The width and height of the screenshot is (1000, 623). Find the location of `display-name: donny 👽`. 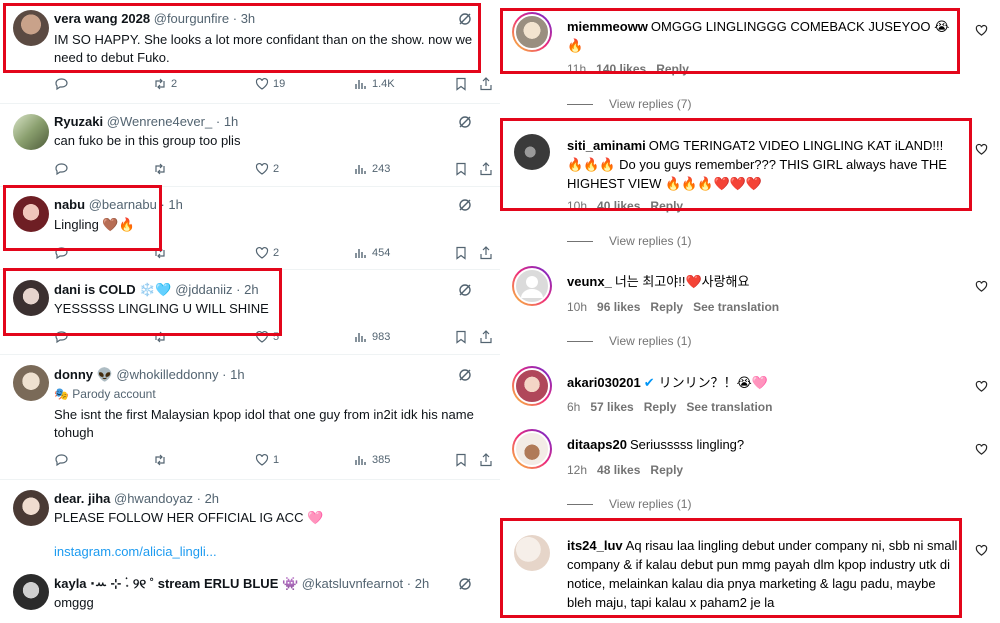

display-name: donny 👽 is located at coordinates (83, 374).